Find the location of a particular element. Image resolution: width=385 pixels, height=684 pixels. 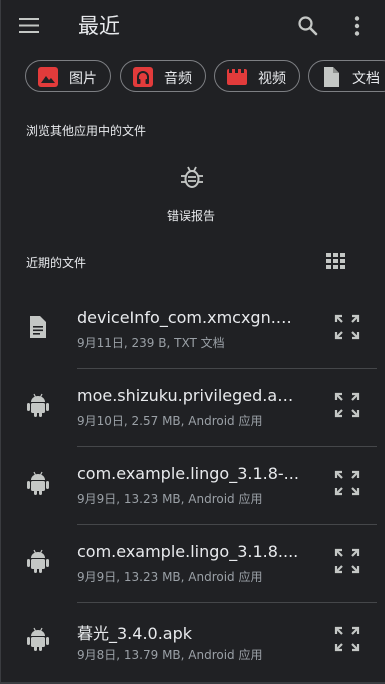

file-meta: 9月8日, 13.79 MB, Android 应用 is located at coordinates (170, 655).